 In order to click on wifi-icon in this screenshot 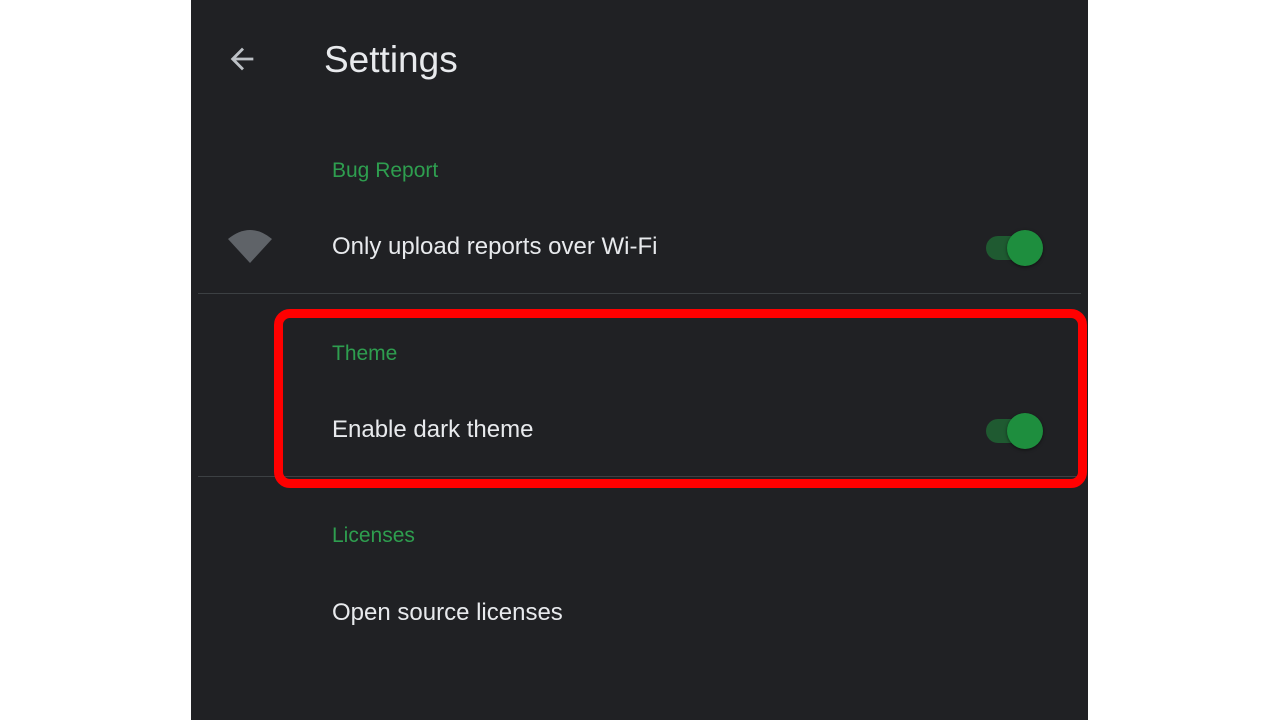, I will do `click(250, 246)`.